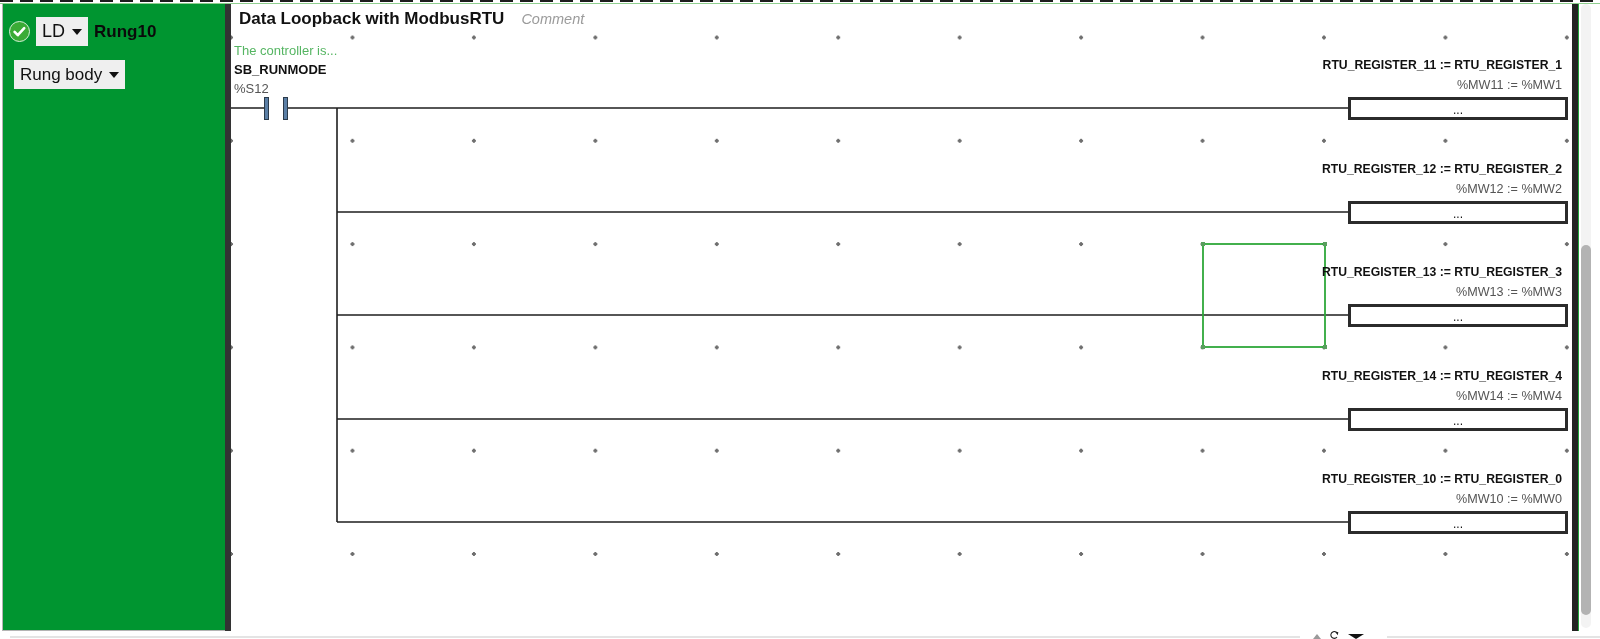  What do you see at coordinates (248, 108) in the screenshot?
I see `wire` at bounding box center [248, 108].